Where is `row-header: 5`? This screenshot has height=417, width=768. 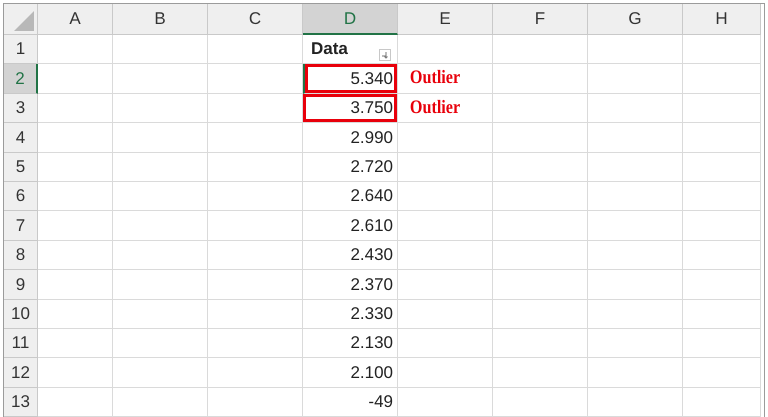 row-header: 5 is located at coordinates (21, 167).